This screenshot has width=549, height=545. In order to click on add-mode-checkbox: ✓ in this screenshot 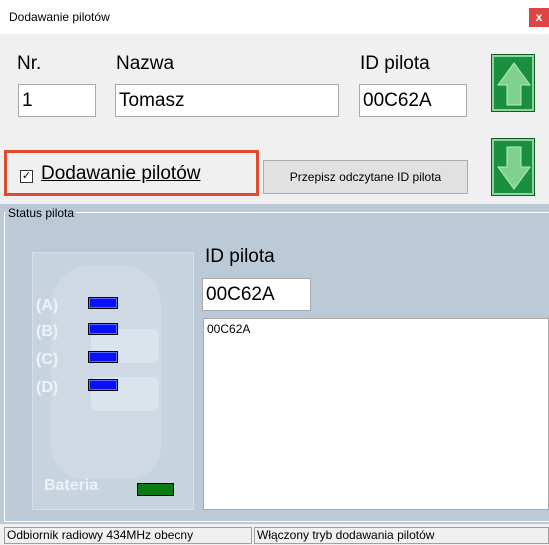, I will do `click(26, 176)`.